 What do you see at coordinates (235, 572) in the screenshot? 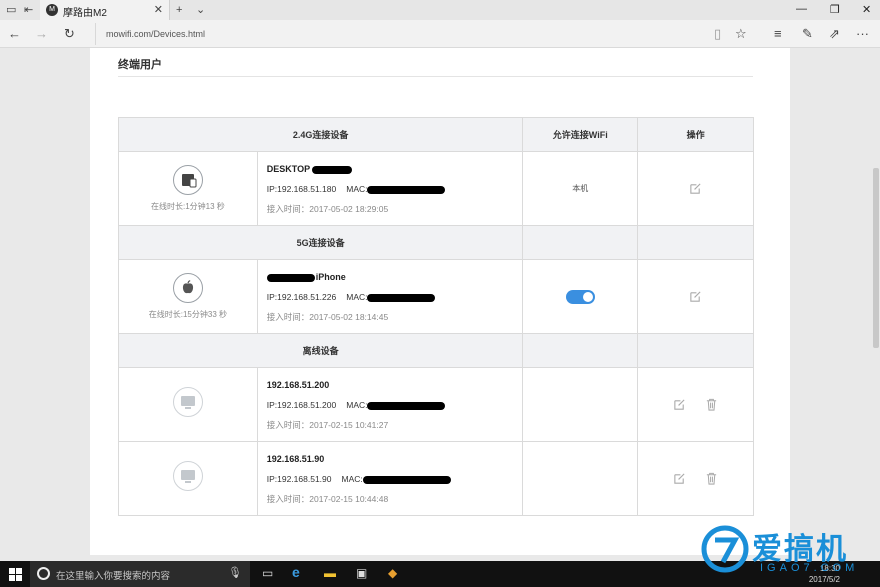
I see `microphone-icon: 🎙` at bounding box center [235, 572].